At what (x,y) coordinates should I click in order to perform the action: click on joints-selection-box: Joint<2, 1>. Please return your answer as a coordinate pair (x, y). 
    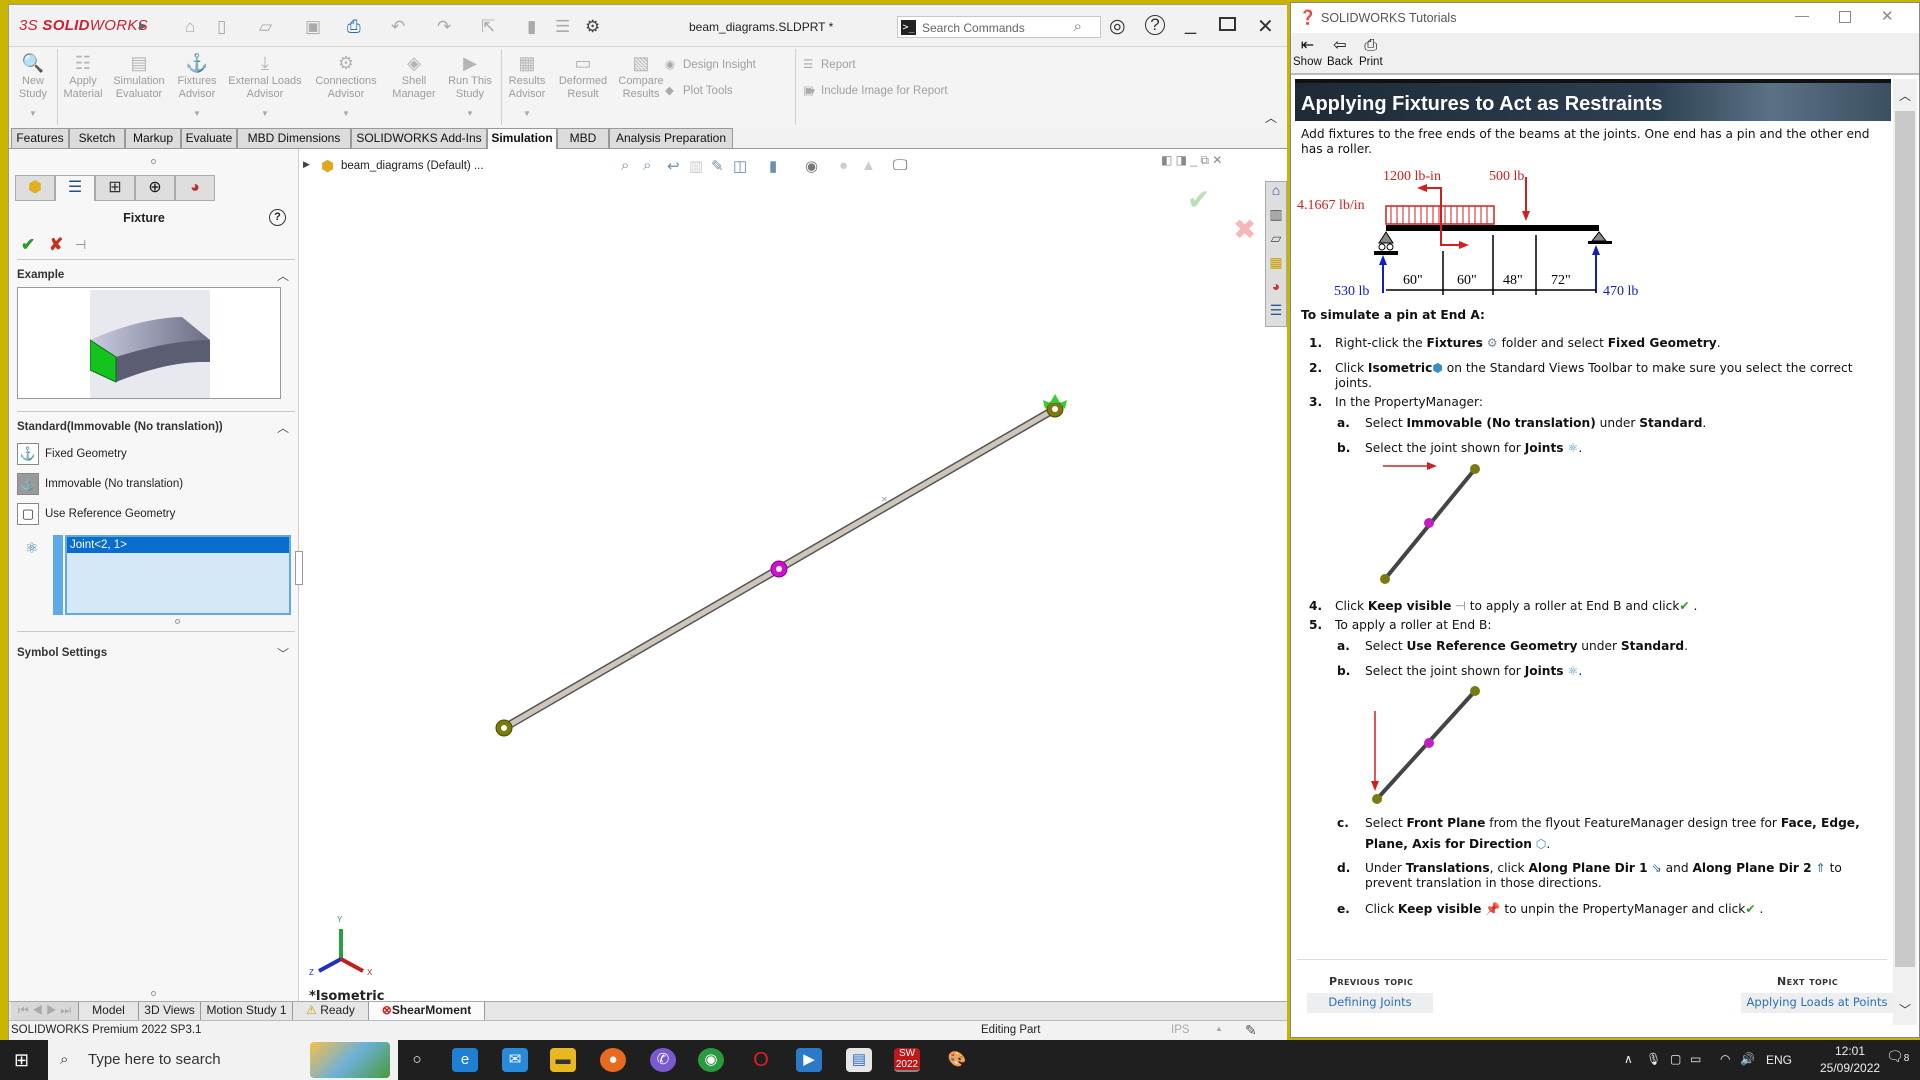
    Looking at the image, I should click on (178, 575).